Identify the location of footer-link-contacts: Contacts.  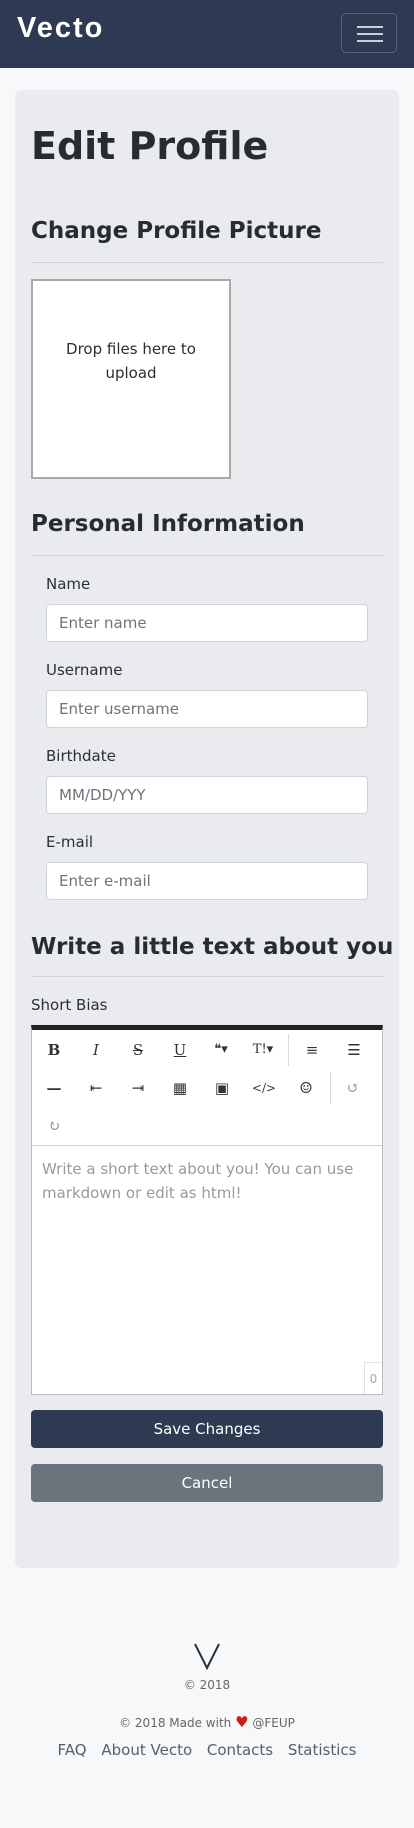
(240, 1750).